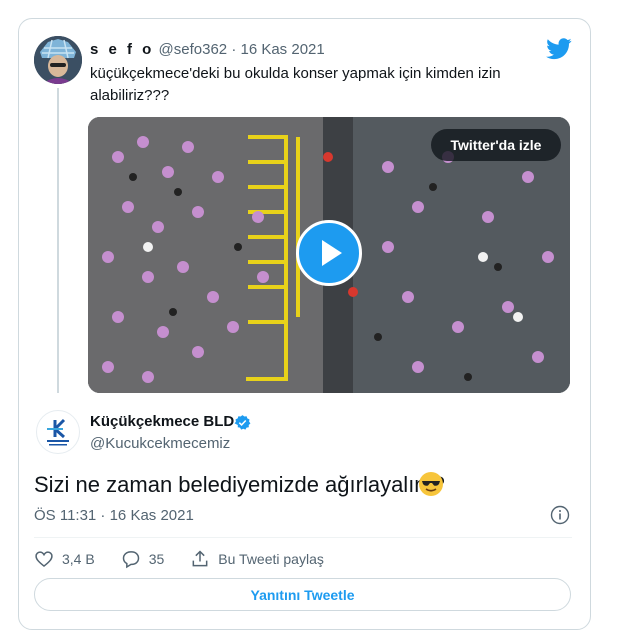  Describe the element at coordinates (282, 49) in the screenshot. I see `parent-date: 16 Kas 2021` at that location.